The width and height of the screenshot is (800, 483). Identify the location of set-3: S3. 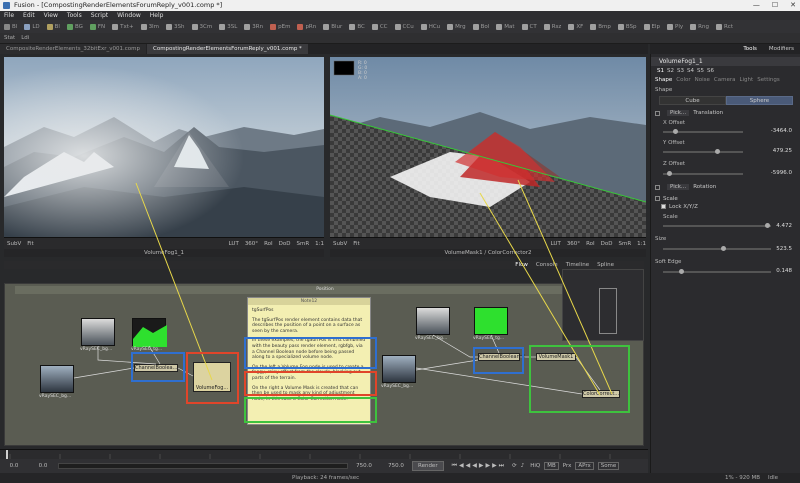
(680, 71).